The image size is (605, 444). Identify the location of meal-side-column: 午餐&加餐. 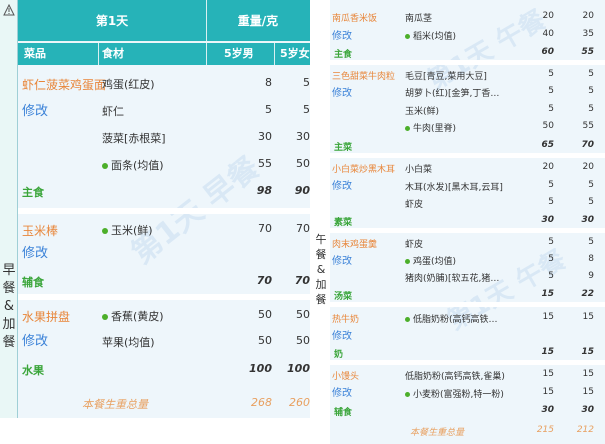
(321, 222).